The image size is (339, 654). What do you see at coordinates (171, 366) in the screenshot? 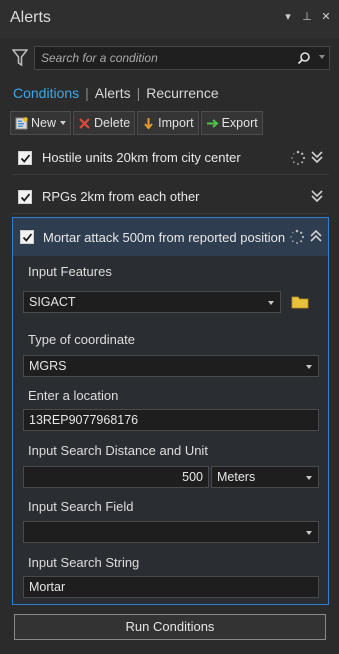
I see `coordinate-type-select: MGRS` at bounding box center [171, 366].